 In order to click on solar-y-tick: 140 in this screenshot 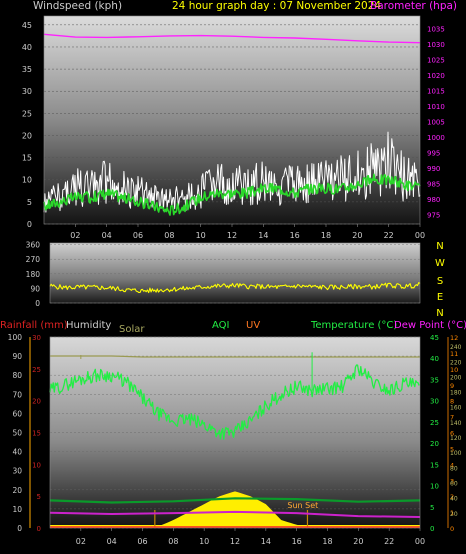, I will do `click(456, 423)`.